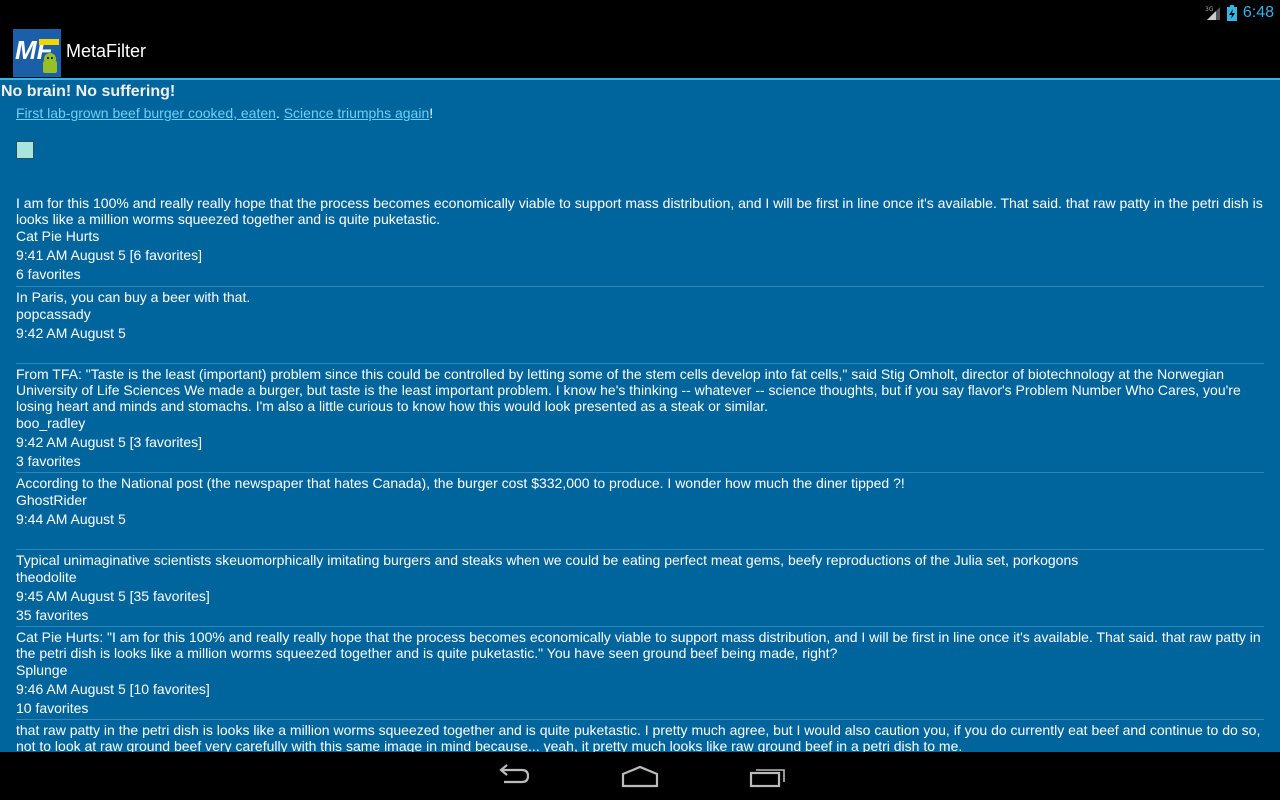 The image size is (1280, 800). I want to click on comment-time: 9:42 AM August 5, so click(640, 333).